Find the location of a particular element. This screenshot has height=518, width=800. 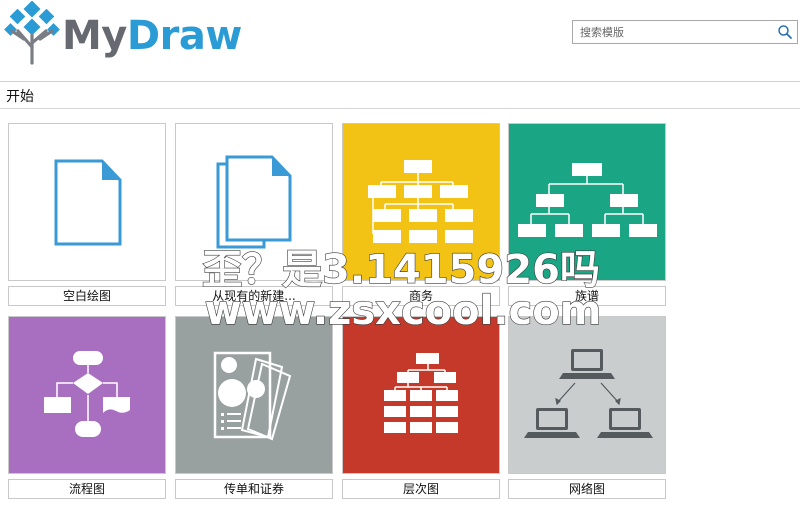

network-icon is located at coordinates (588, 393).